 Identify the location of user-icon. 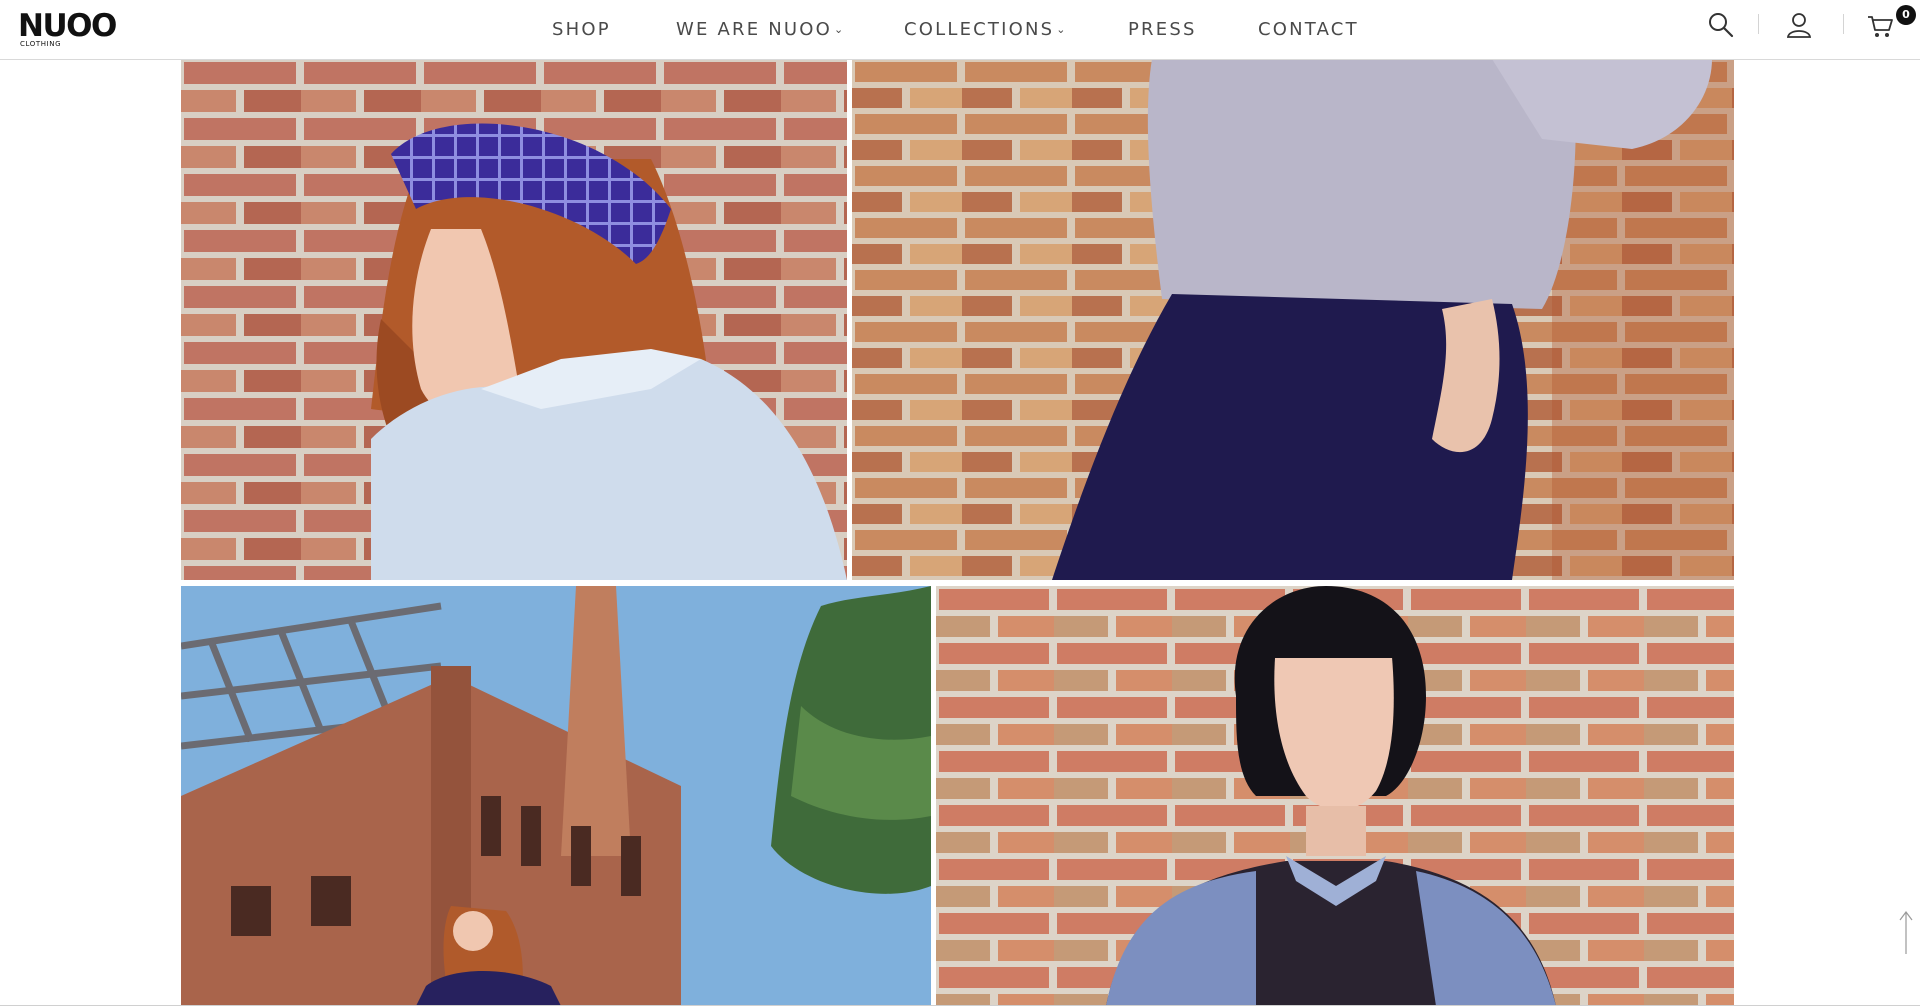
(1799, 25).